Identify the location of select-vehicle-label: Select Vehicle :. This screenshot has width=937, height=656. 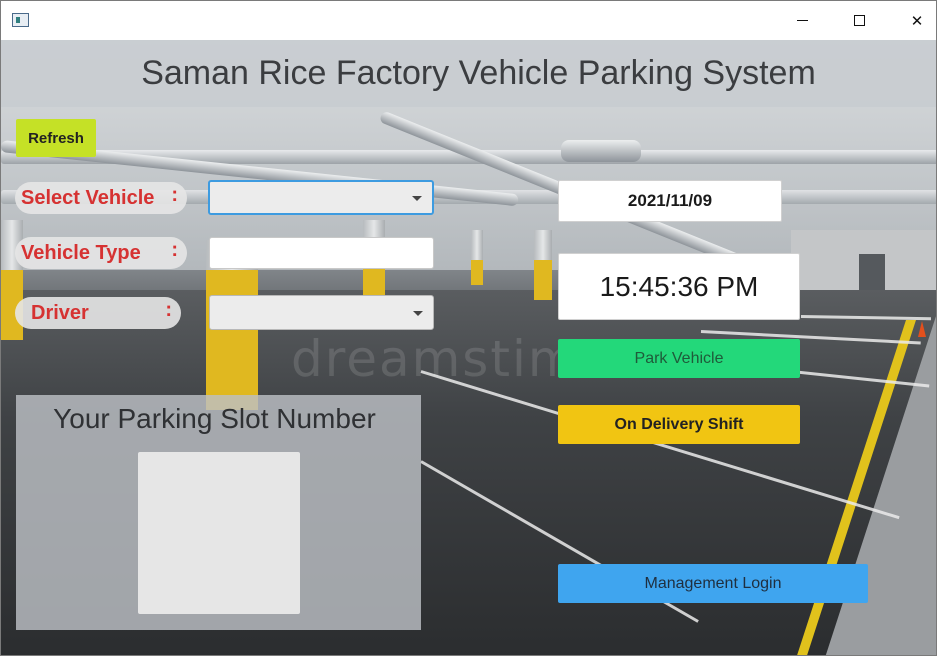
(101, 198).